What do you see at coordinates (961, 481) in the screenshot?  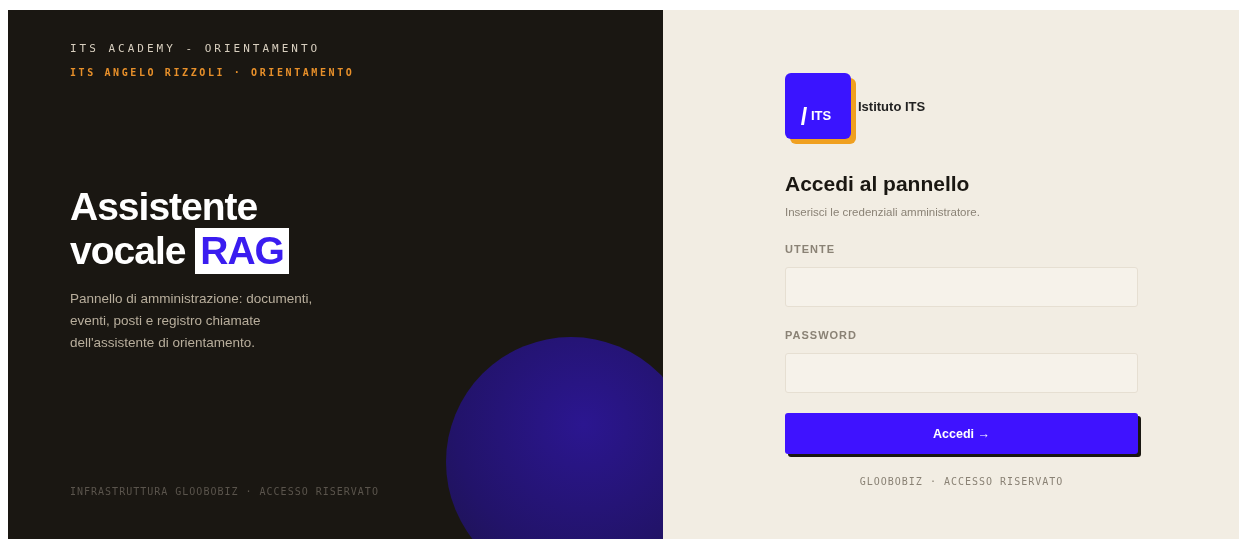 I see `footer-text: GLOOBOBIZ · ACCESSO RISERVATO` at bounding box center [961, 481].